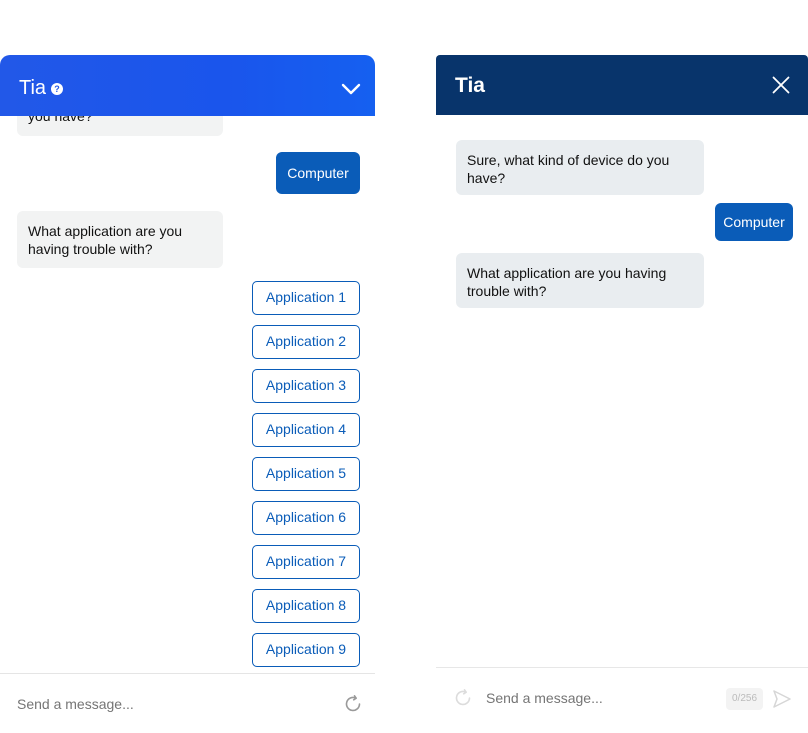 This screenshot has height=733, width=808. I want to click on chat-footer: 0/256, so click(622, 700).